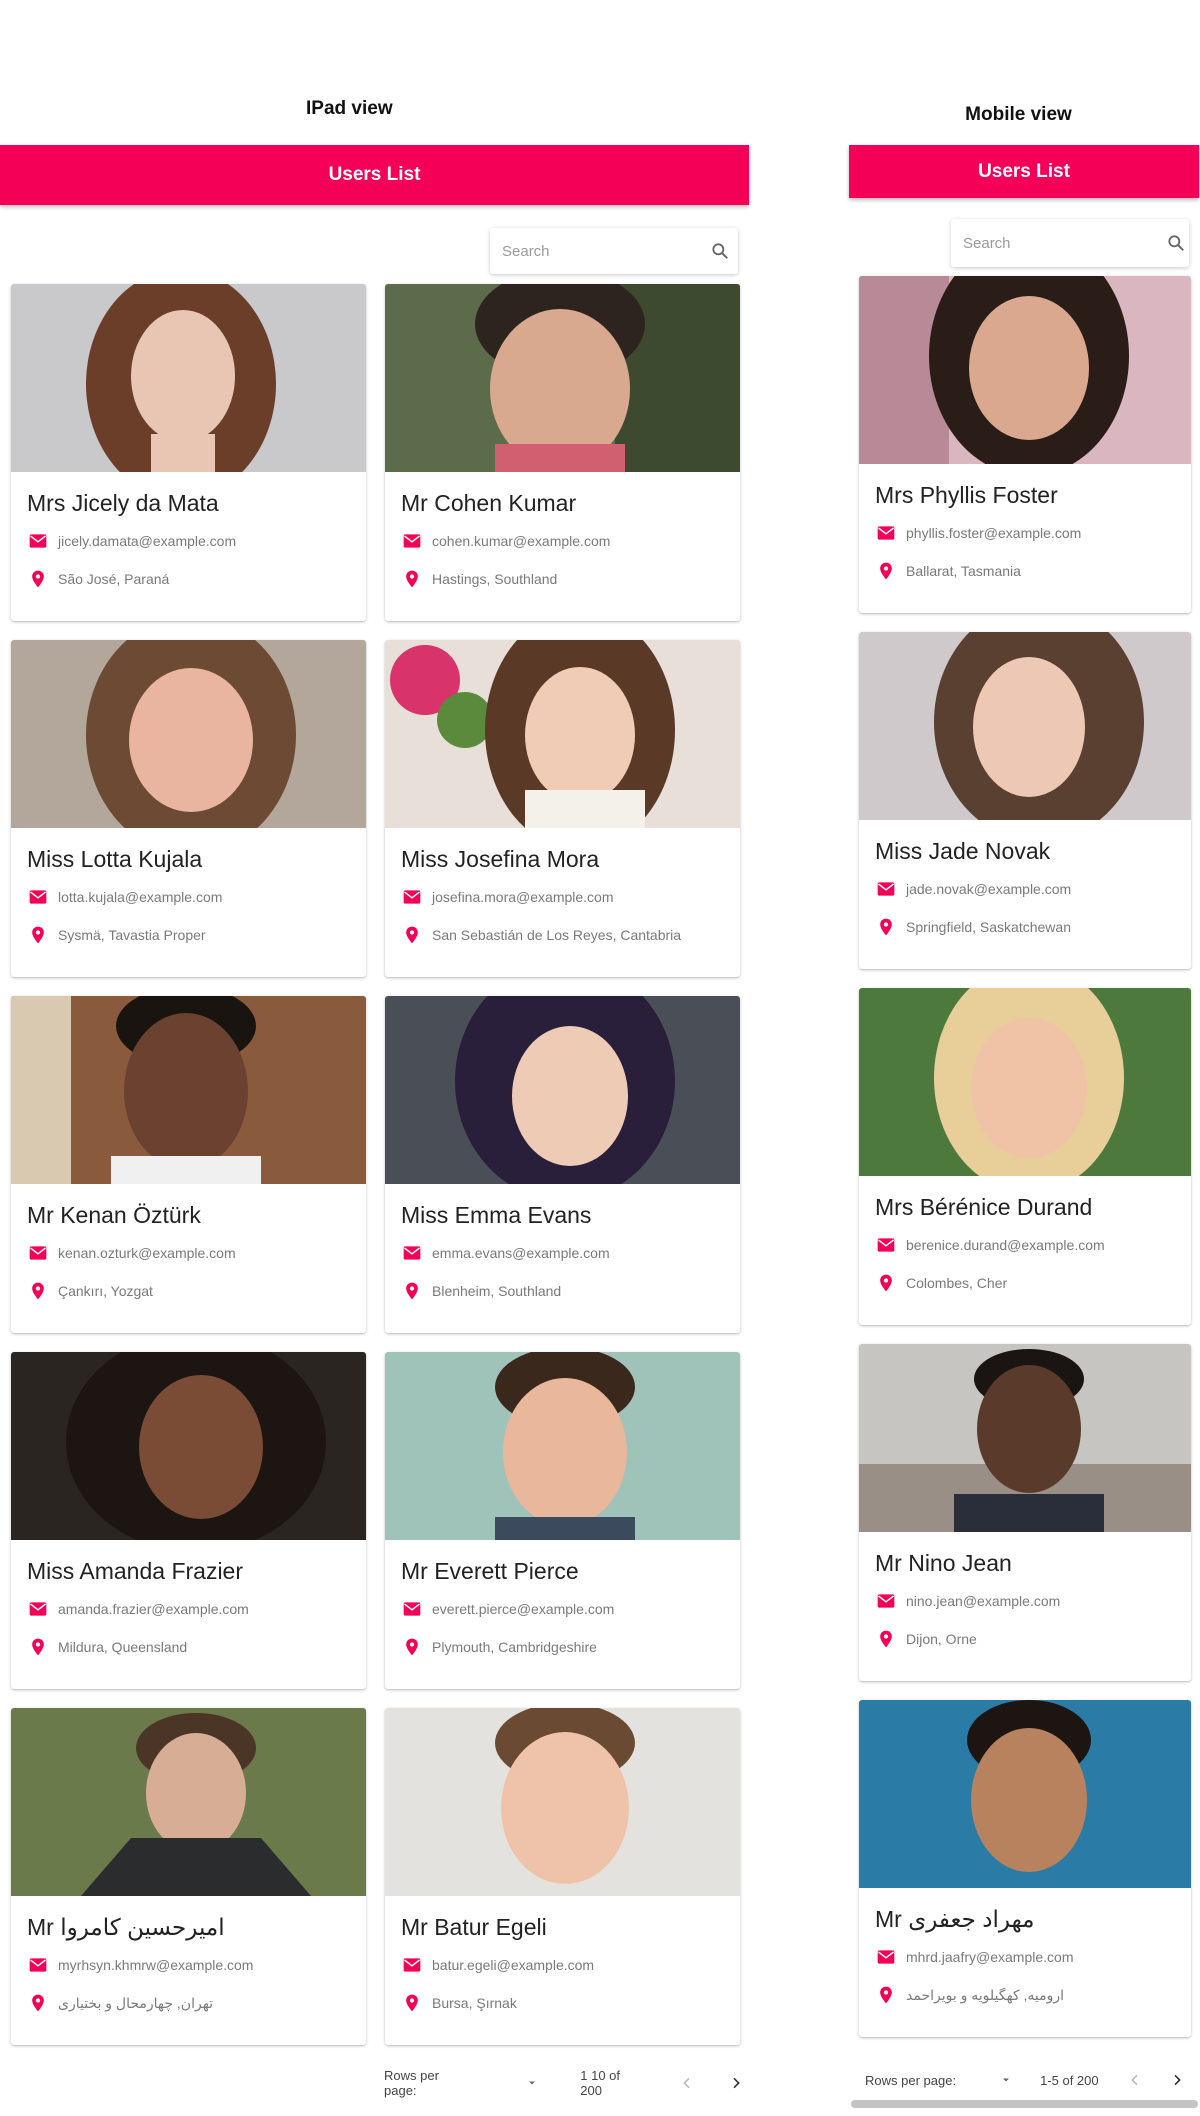  I want to click on user-name: Mr Nino Jean, so click(943, 1563).